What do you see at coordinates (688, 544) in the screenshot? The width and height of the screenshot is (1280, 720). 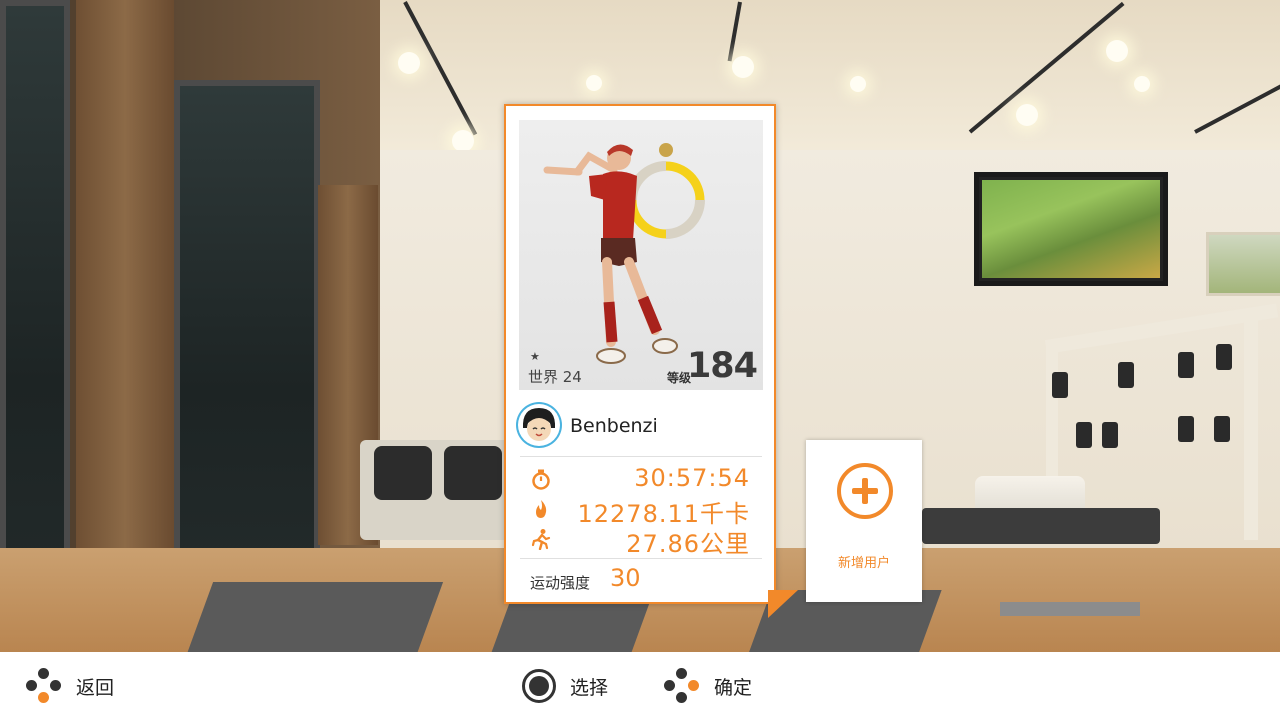 I see `total-distance: 27.86公里` at bounding box center [688, 544].